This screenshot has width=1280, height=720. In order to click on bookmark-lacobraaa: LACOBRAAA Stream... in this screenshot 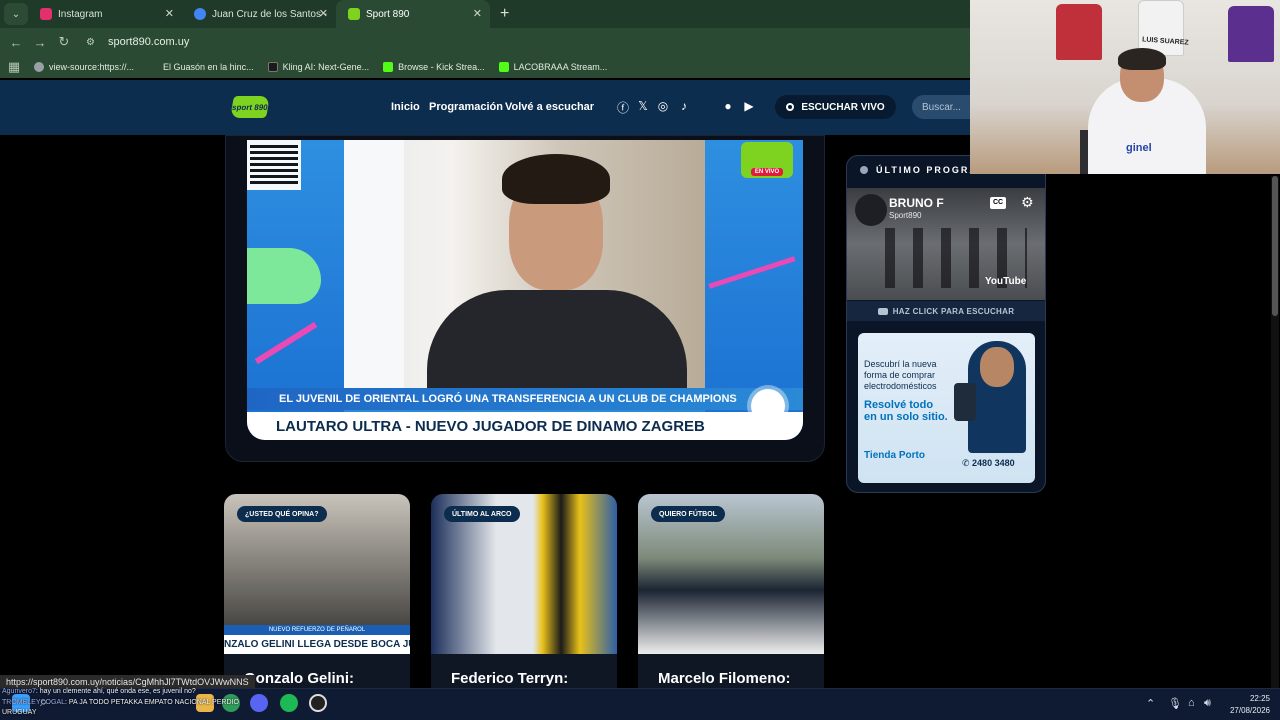, I will do `click(553, 67)`.